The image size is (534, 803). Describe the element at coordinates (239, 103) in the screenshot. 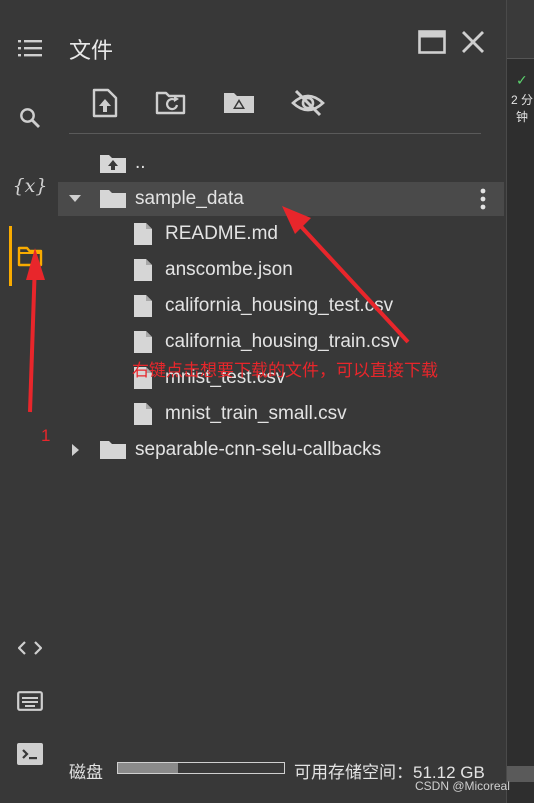

I see `mount-drive-icon` at that location.